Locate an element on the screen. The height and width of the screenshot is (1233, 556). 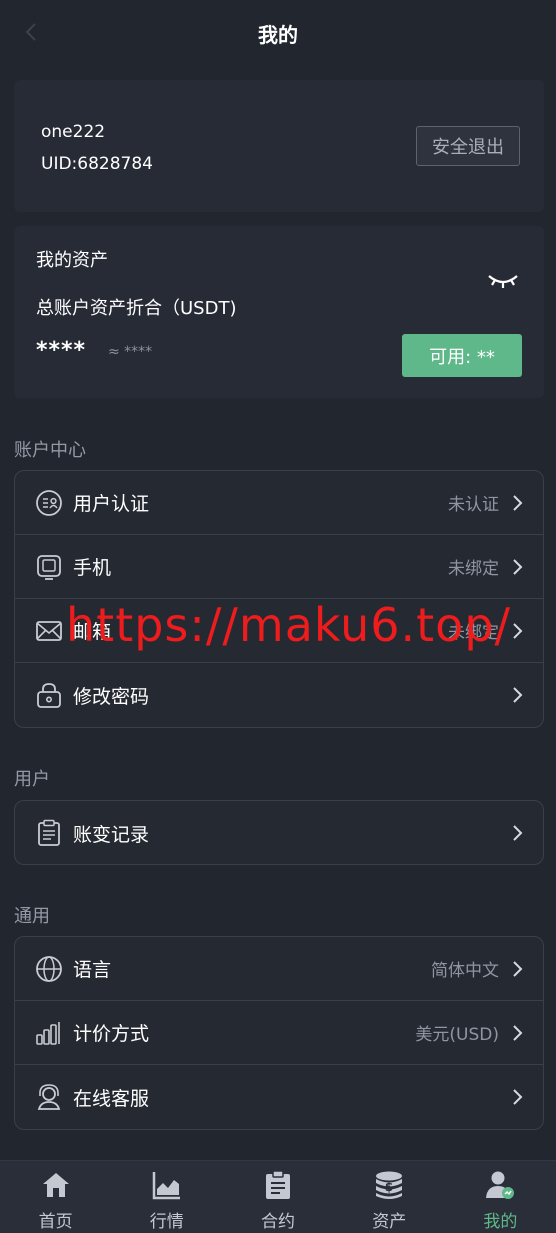
menu-item-online-support: 在线客服 is located at coordinates (279, 1097).